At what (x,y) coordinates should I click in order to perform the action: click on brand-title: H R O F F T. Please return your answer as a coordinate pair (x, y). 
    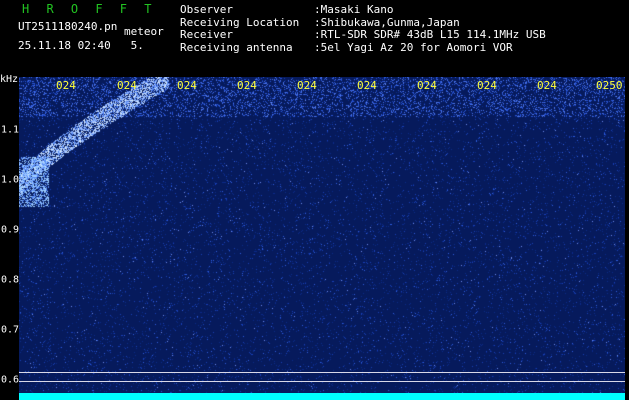
    Looking at the image, I should click on (89, 9).